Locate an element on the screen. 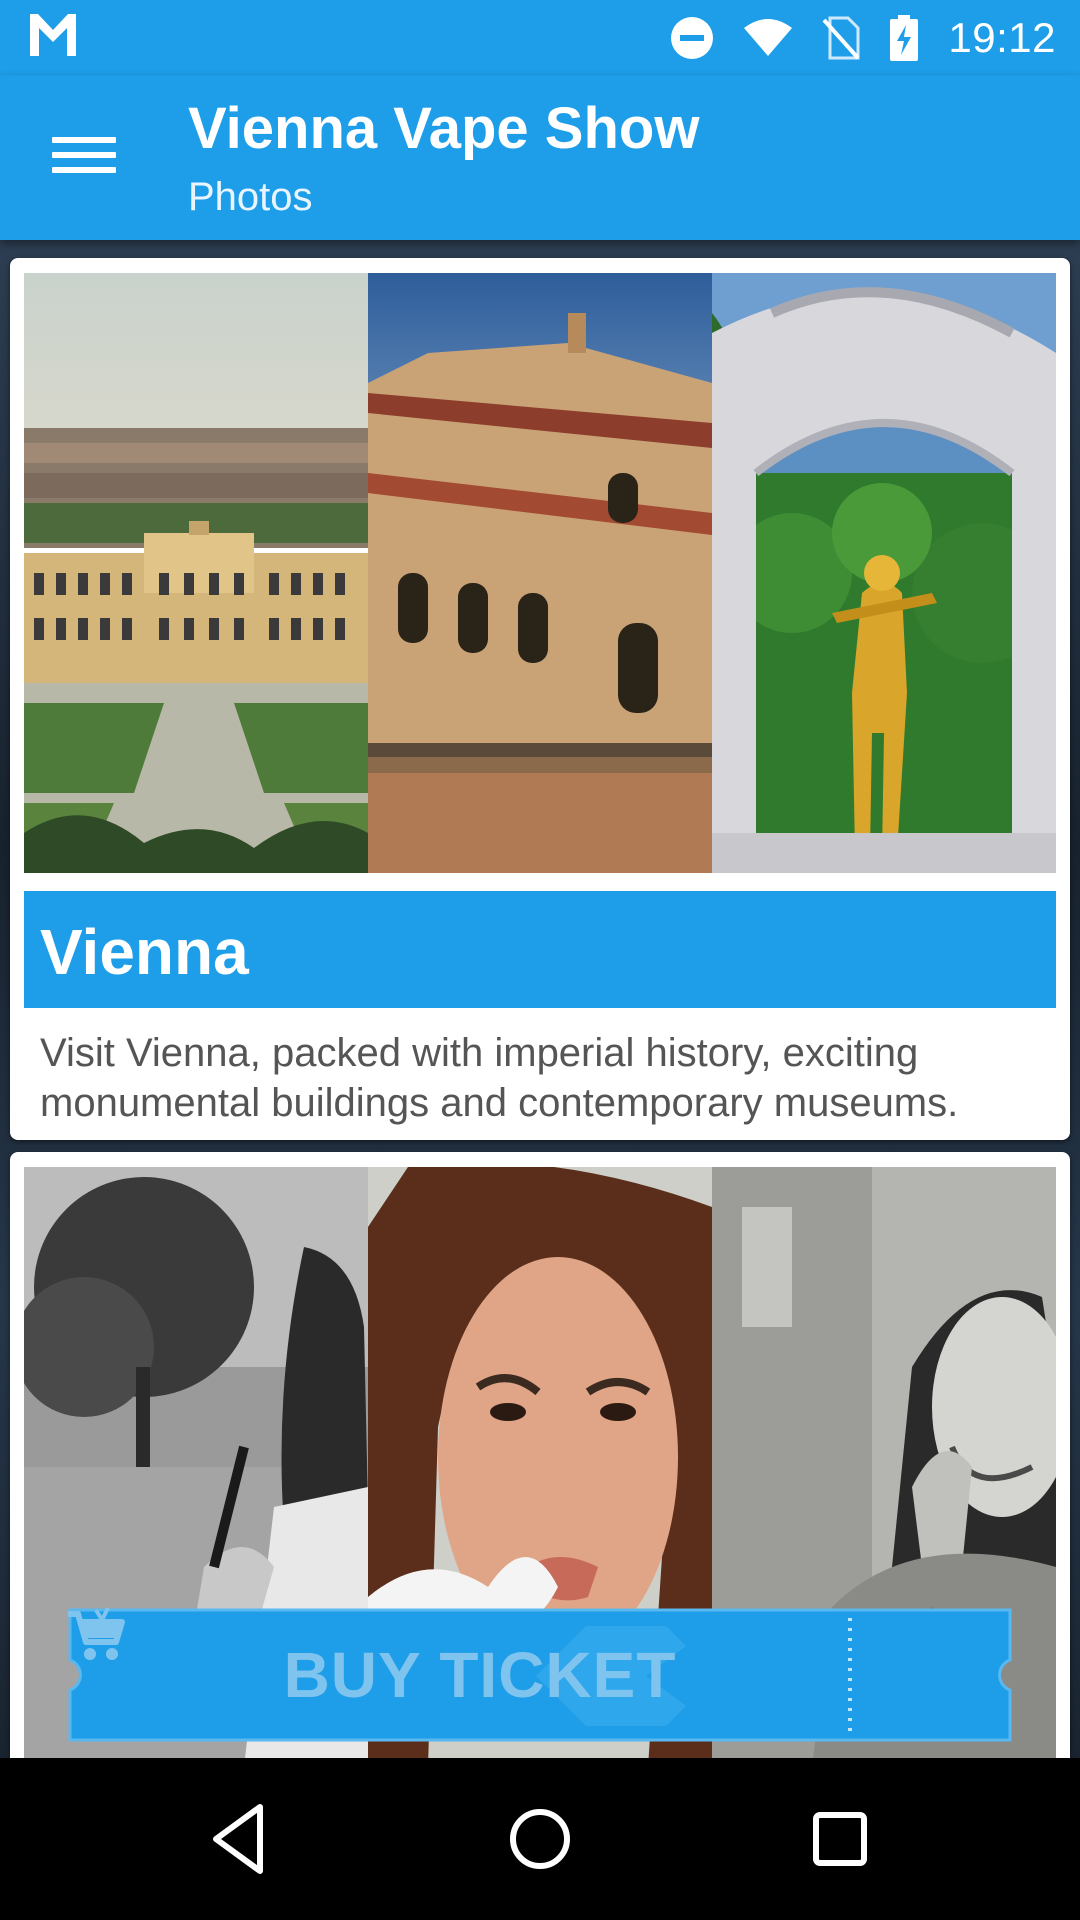  ticket-content: BUY TICKET is located at coordinates (540, 1675).